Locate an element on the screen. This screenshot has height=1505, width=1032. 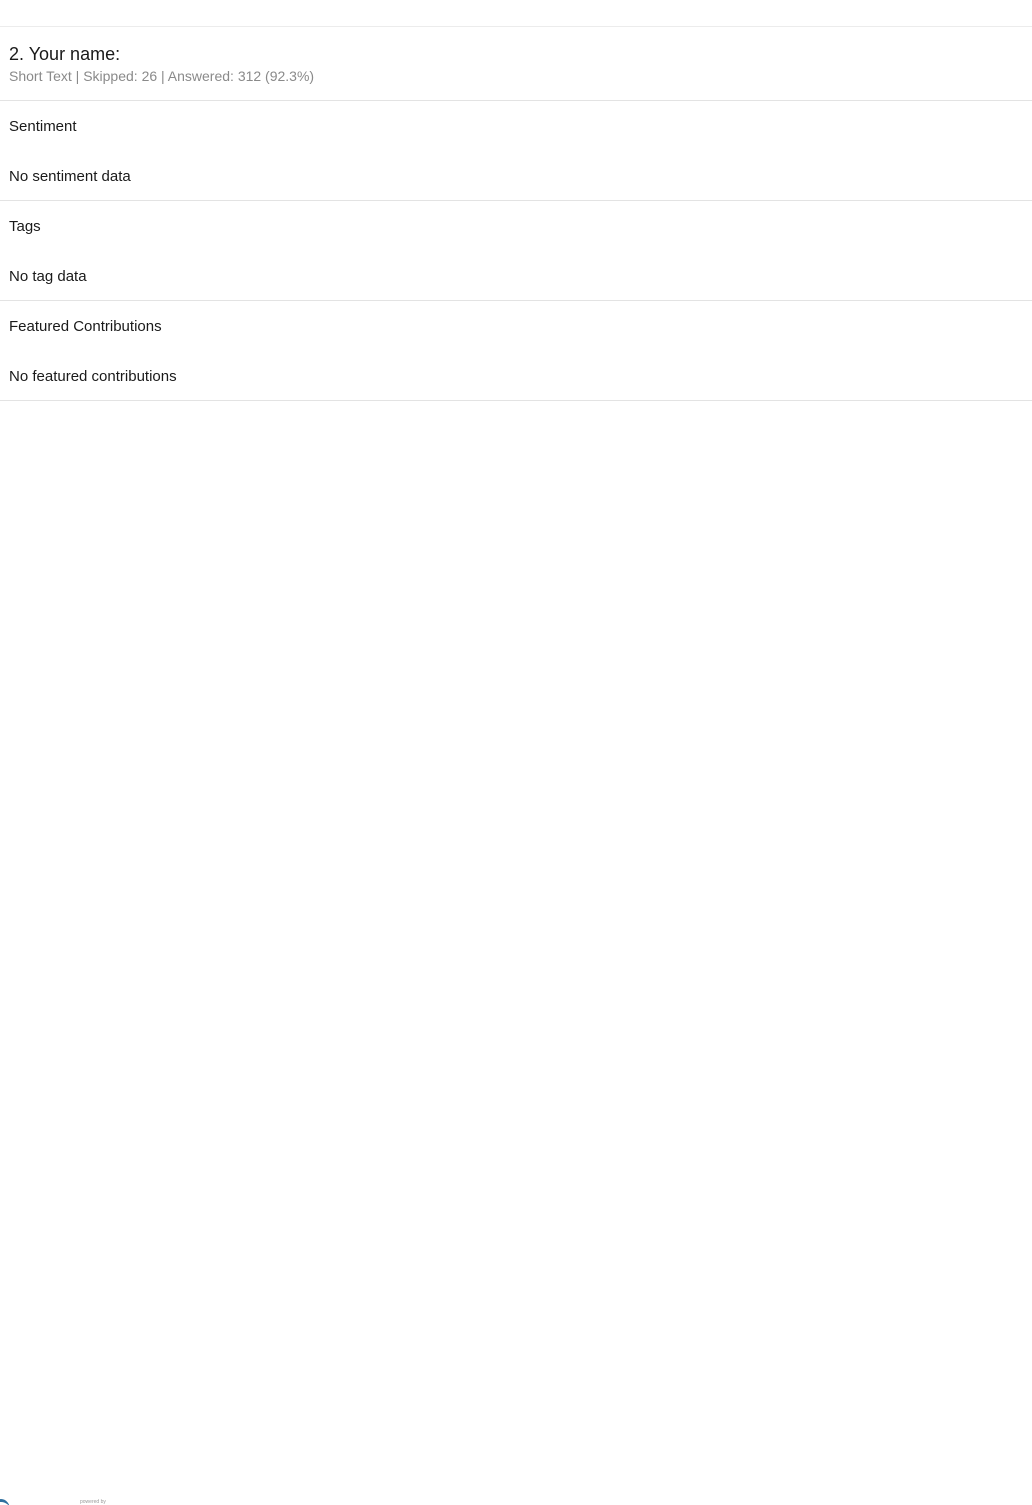
question-title: 2. Your name: is located at coordinates (65, 54).